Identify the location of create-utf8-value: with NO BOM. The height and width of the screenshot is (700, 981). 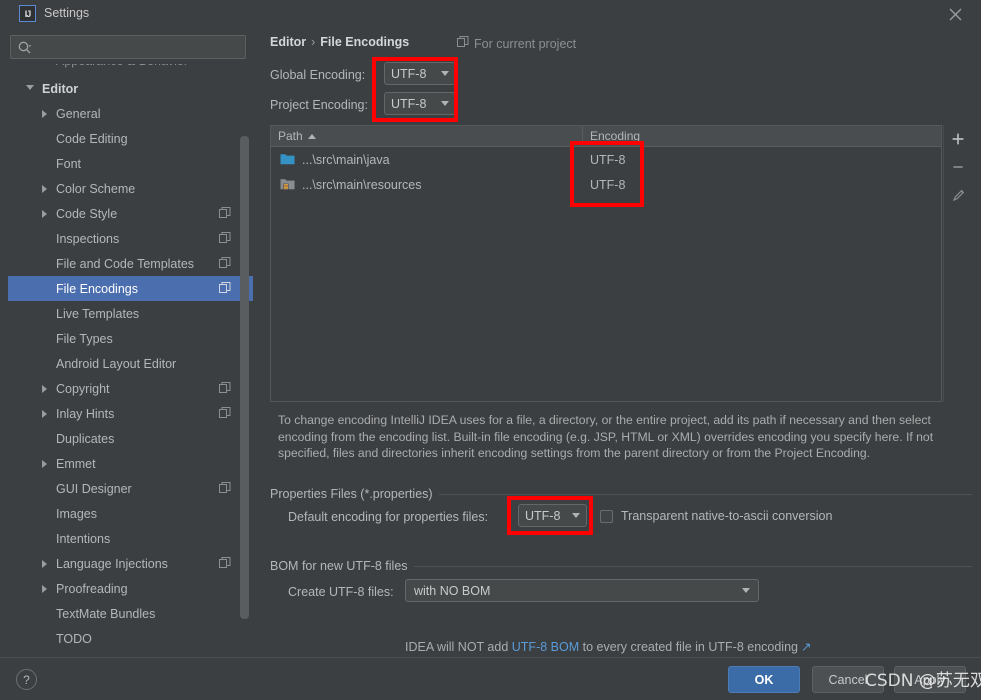
(452, 590).